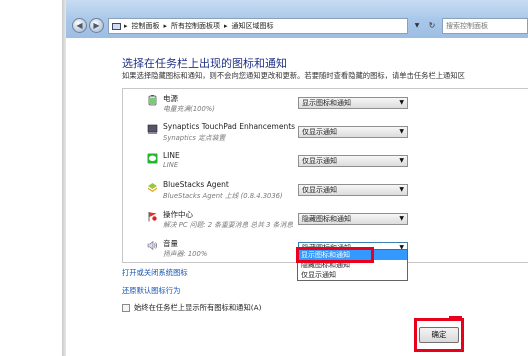  Describe the element at coordinates (33, 178) in the screenshot. I see `outer-margin` at that location.